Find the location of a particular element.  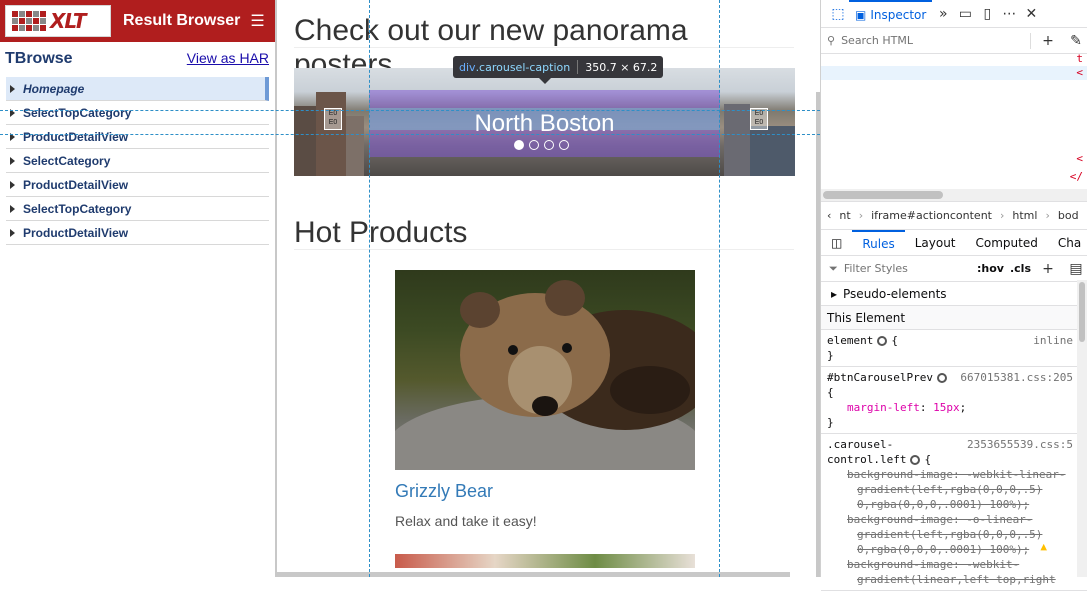

search-icon: ⚲ is located at coordinates (831, 40).